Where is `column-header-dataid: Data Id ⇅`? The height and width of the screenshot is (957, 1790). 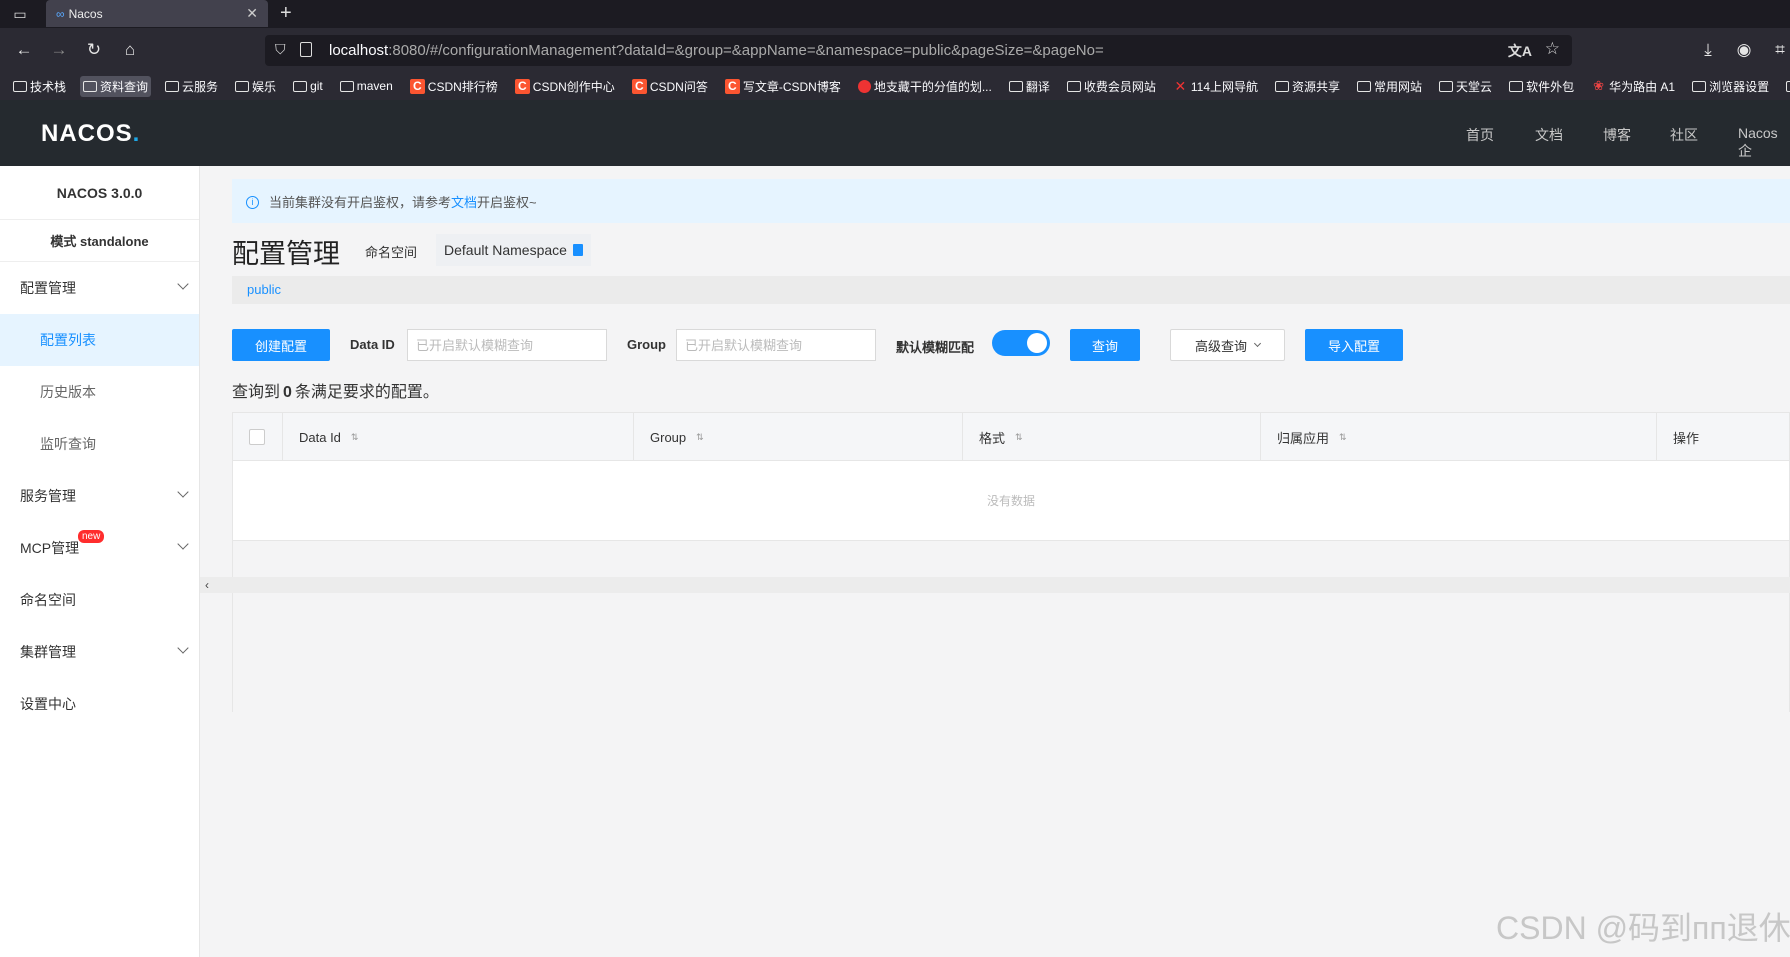
column-header-dataid: Data Id ⇅ is located at coordinates (458, 437).